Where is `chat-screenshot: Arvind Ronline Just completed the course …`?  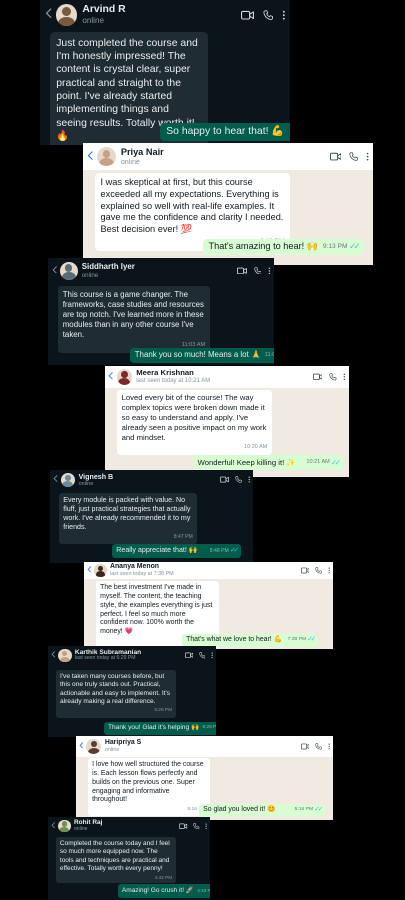 chat-screenshot: Arvind Ronline Just completed the course … is located at coordinates (165, 72).